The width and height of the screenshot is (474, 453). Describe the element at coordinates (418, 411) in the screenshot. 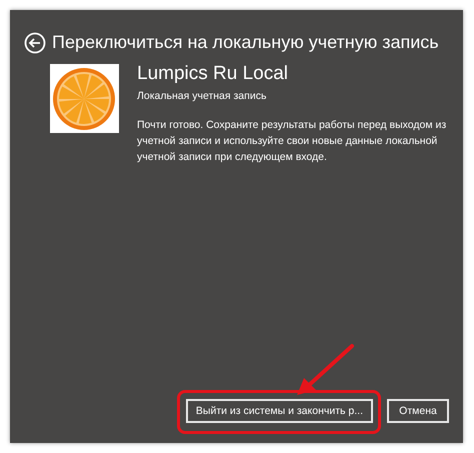

I see `cancel-button: Отмена` at that location.